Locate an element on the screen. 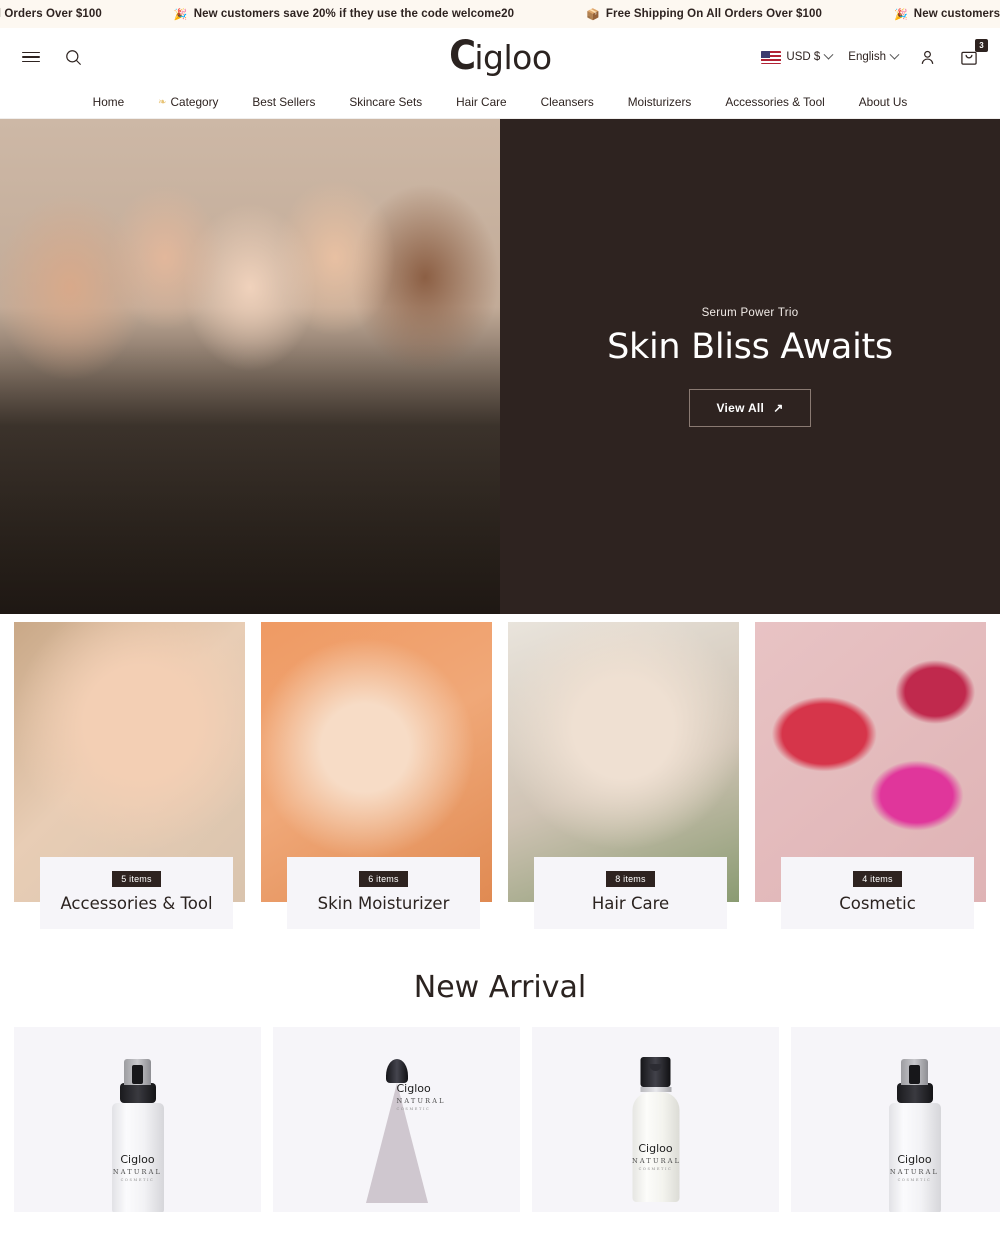 This screenshot has width=1000, height=1248. nav-item-moisturizers: Moisturizers is located at coordinates (660, 102).